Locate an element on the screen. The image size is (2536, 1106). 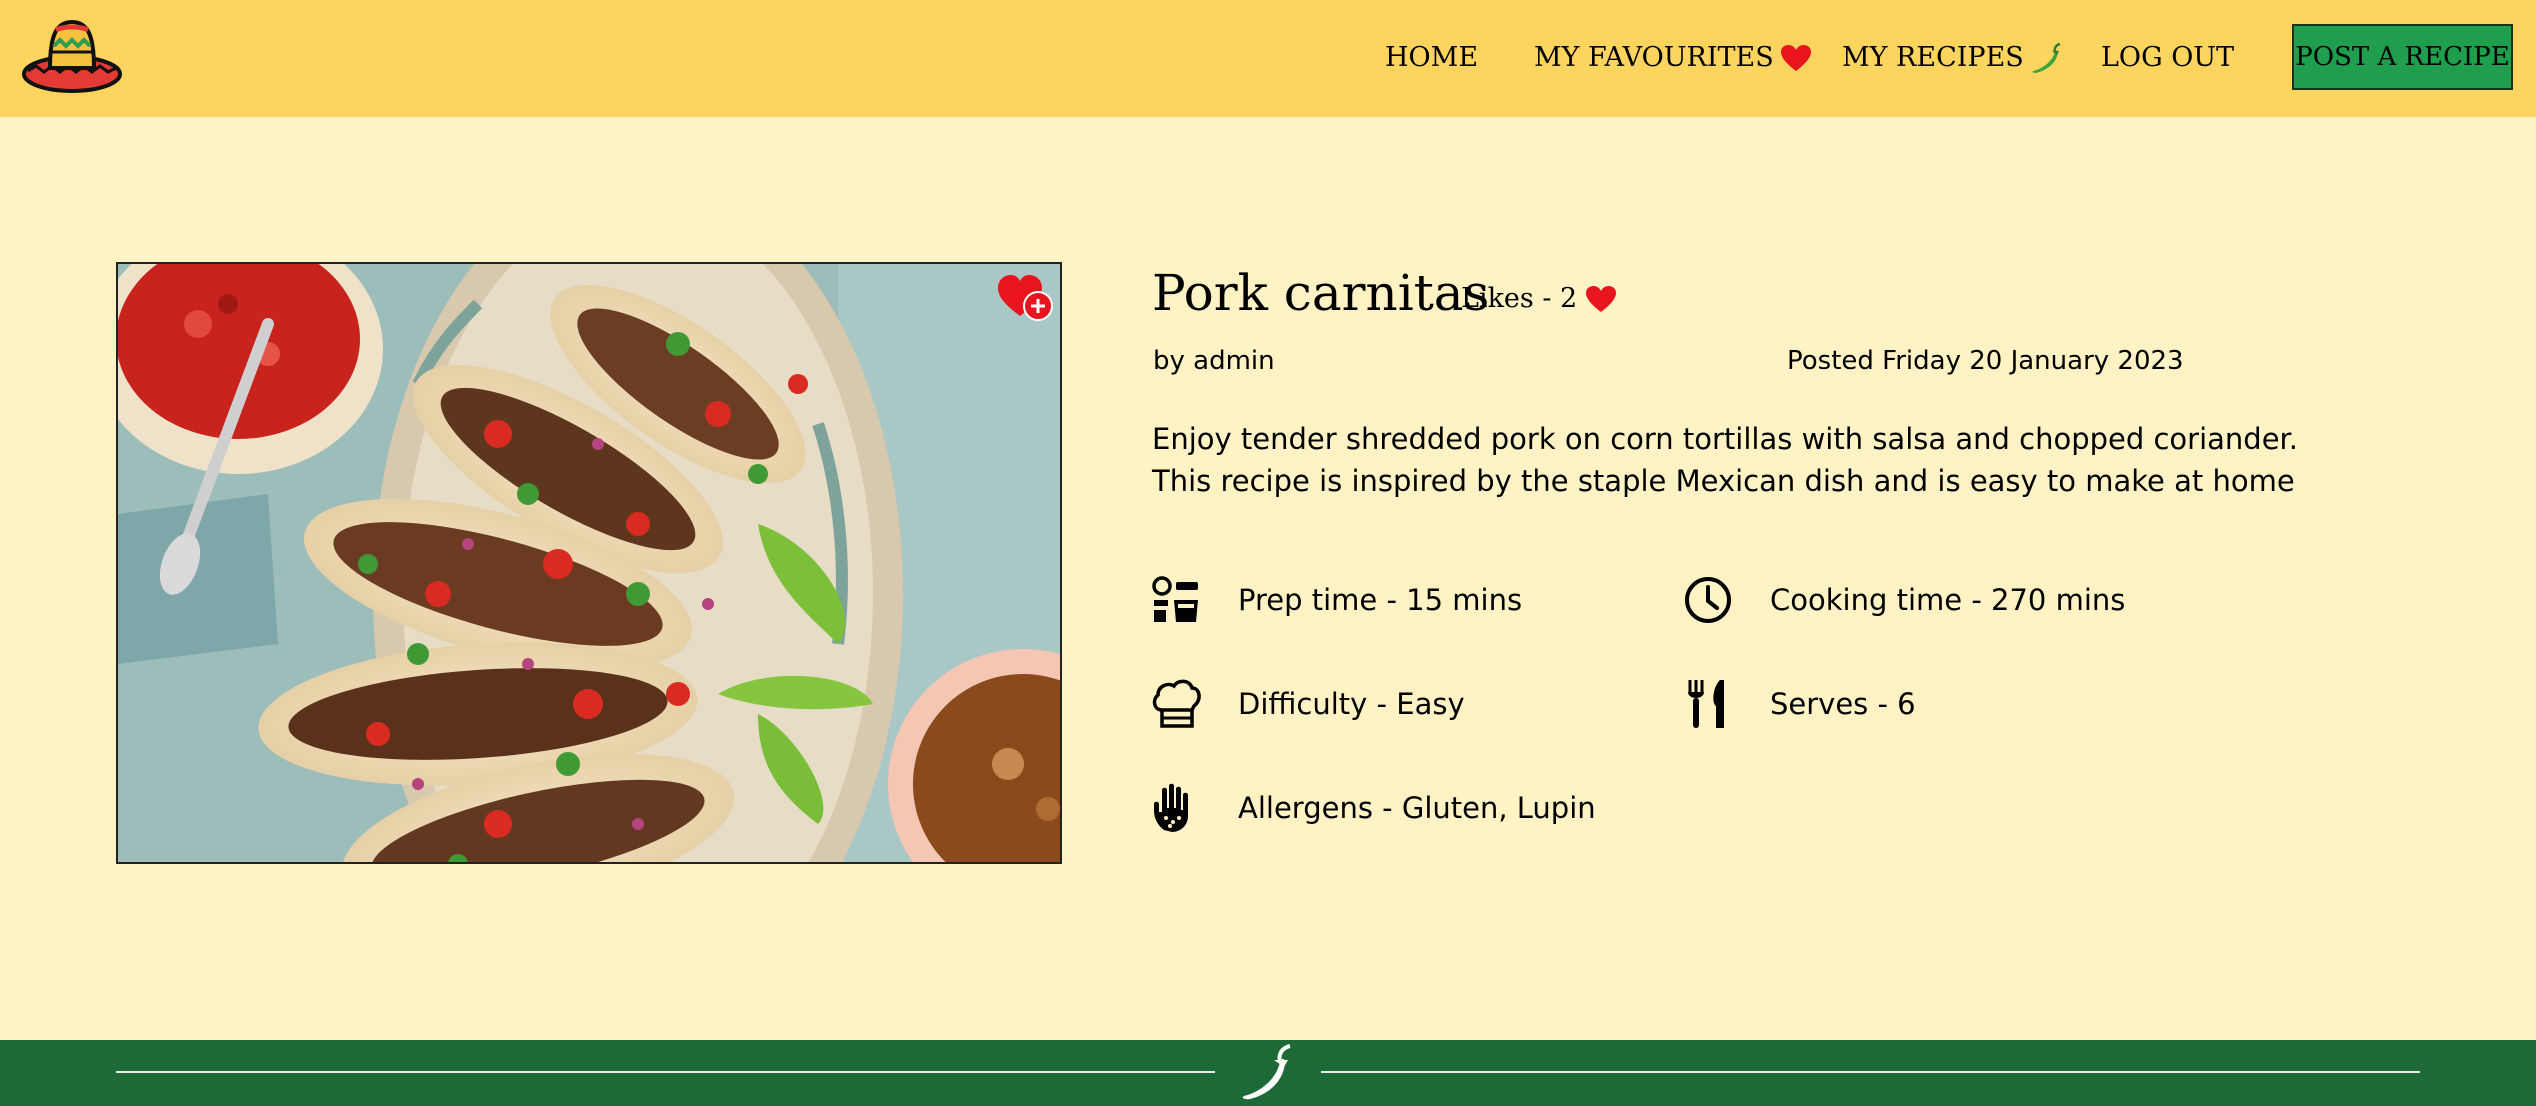
likes-count: Likes - 2 is located at coordinates (1539, 299).